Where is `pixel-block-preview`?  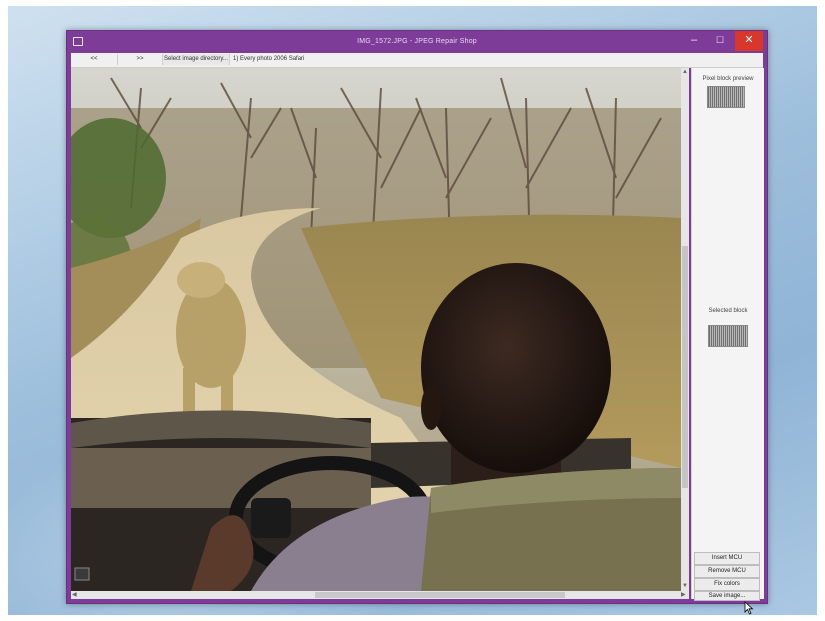 pixel-block-preview is located at coordinates (726, 97).